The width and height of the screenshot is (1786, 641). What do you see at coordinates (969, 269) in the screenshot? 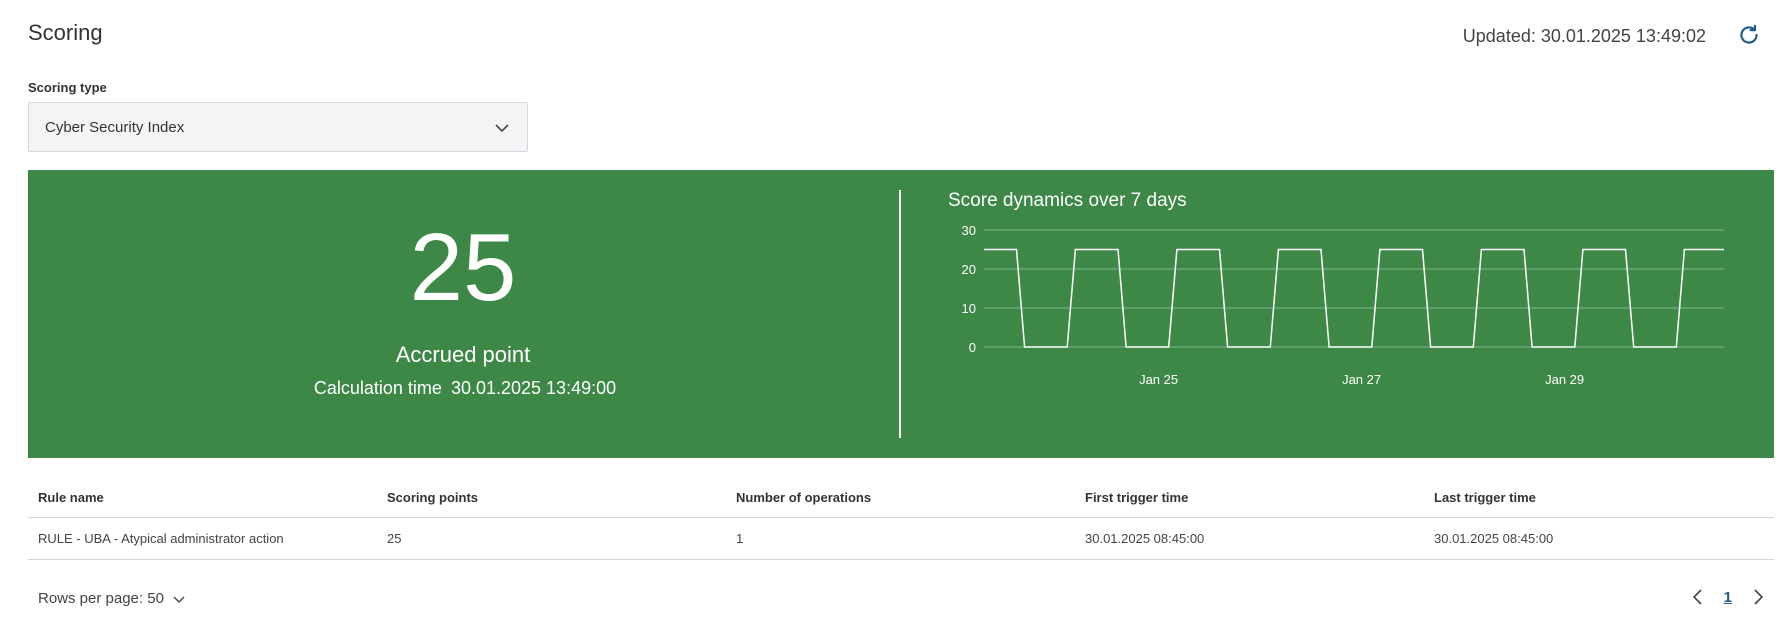
I see `y-tick-label: 20` at bounding box center [969, 269].